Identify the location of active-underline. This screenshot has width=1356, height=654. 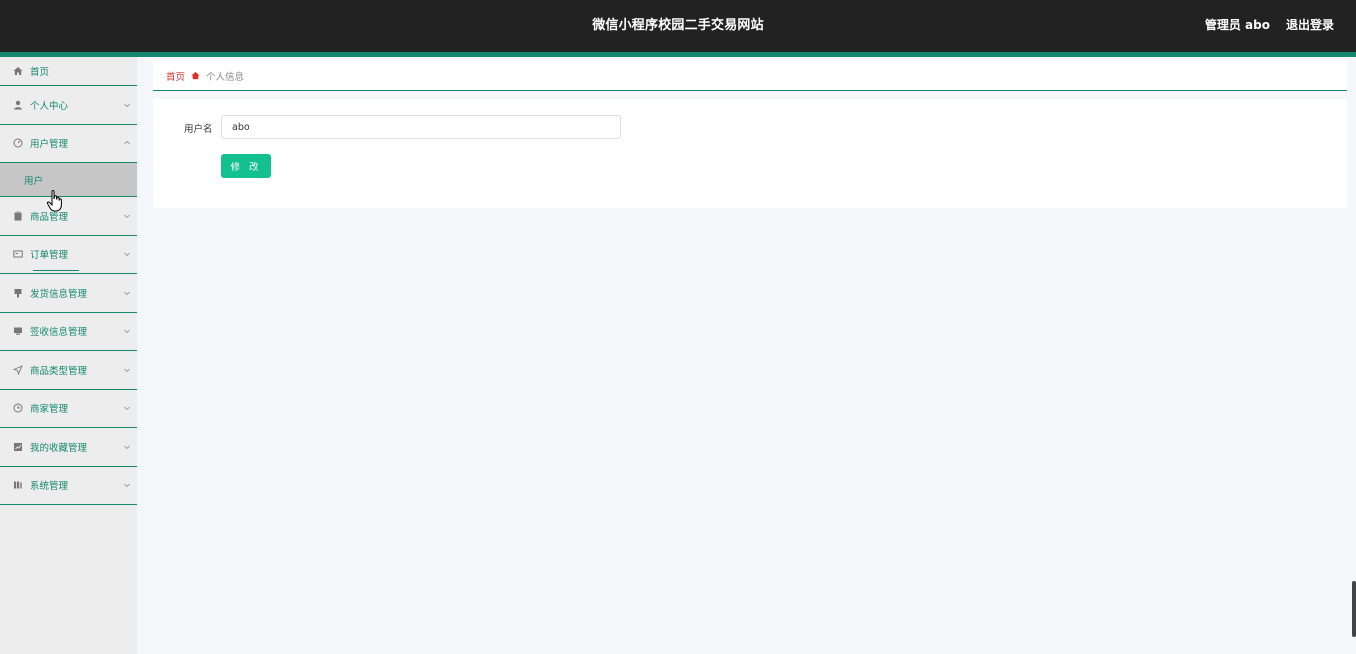
(56, 270).